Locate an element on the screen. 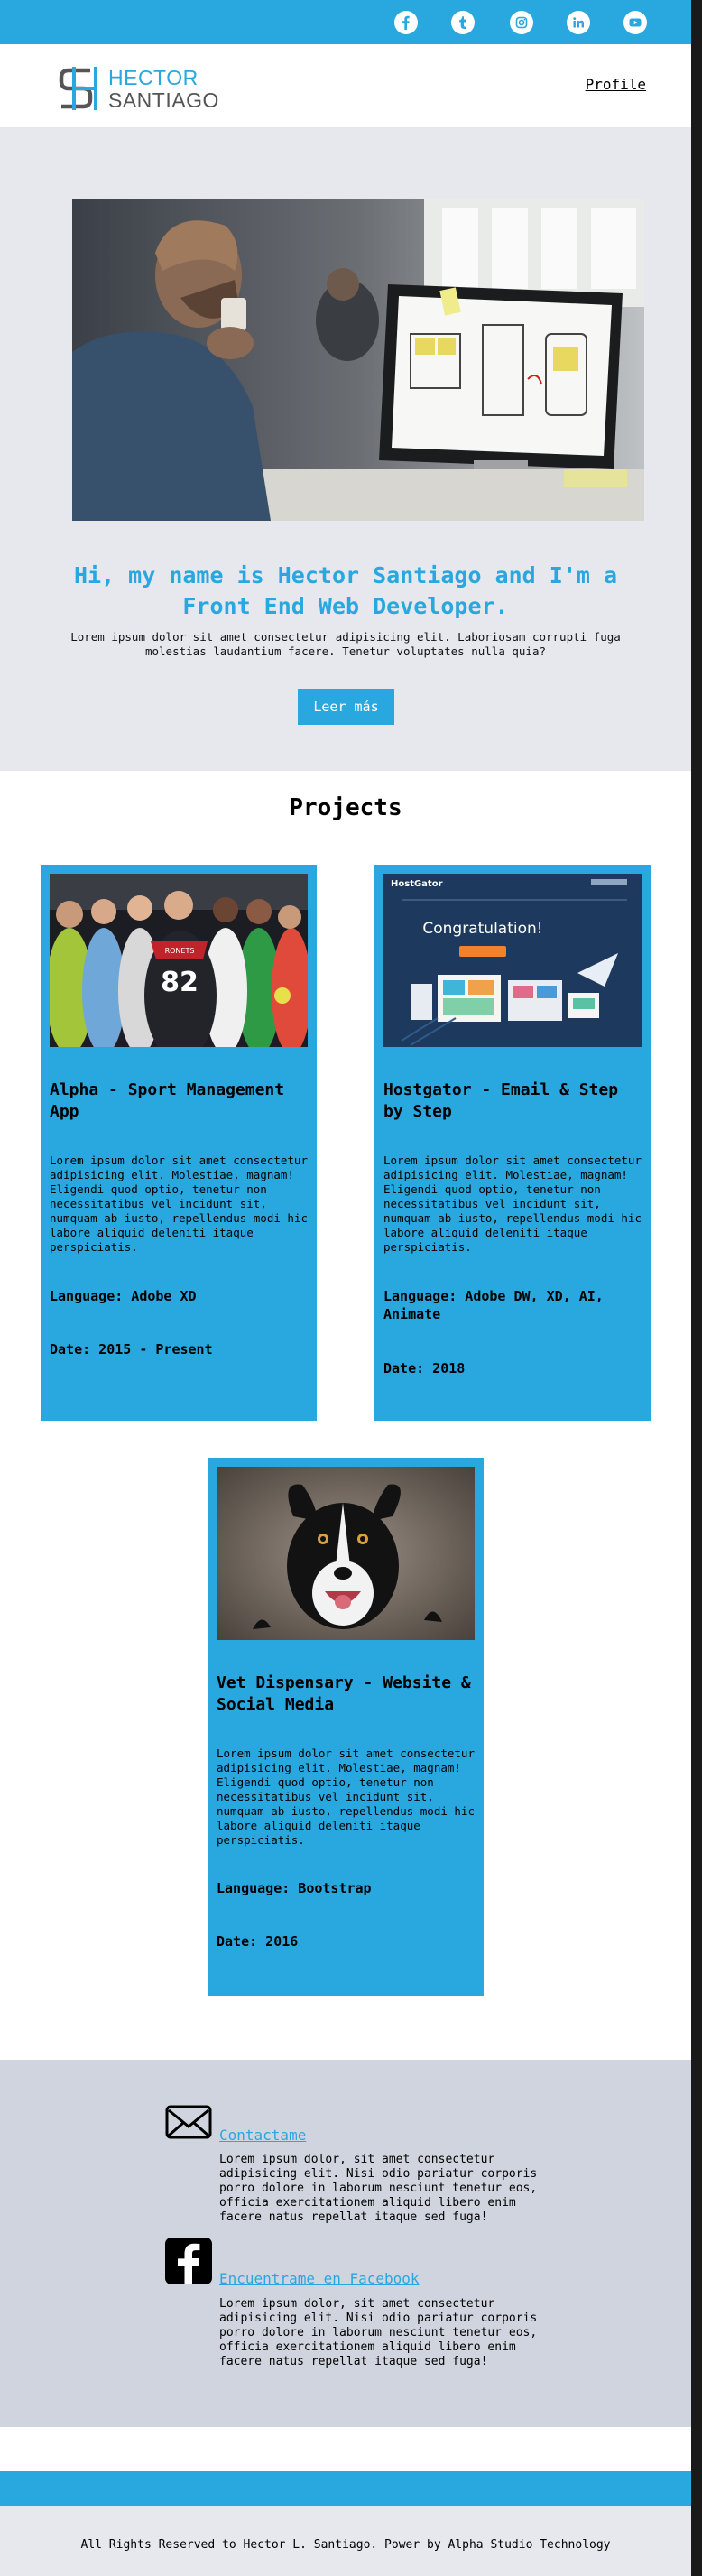  hostgator-headline: Congratulation! is located at coordinates (482, 929).